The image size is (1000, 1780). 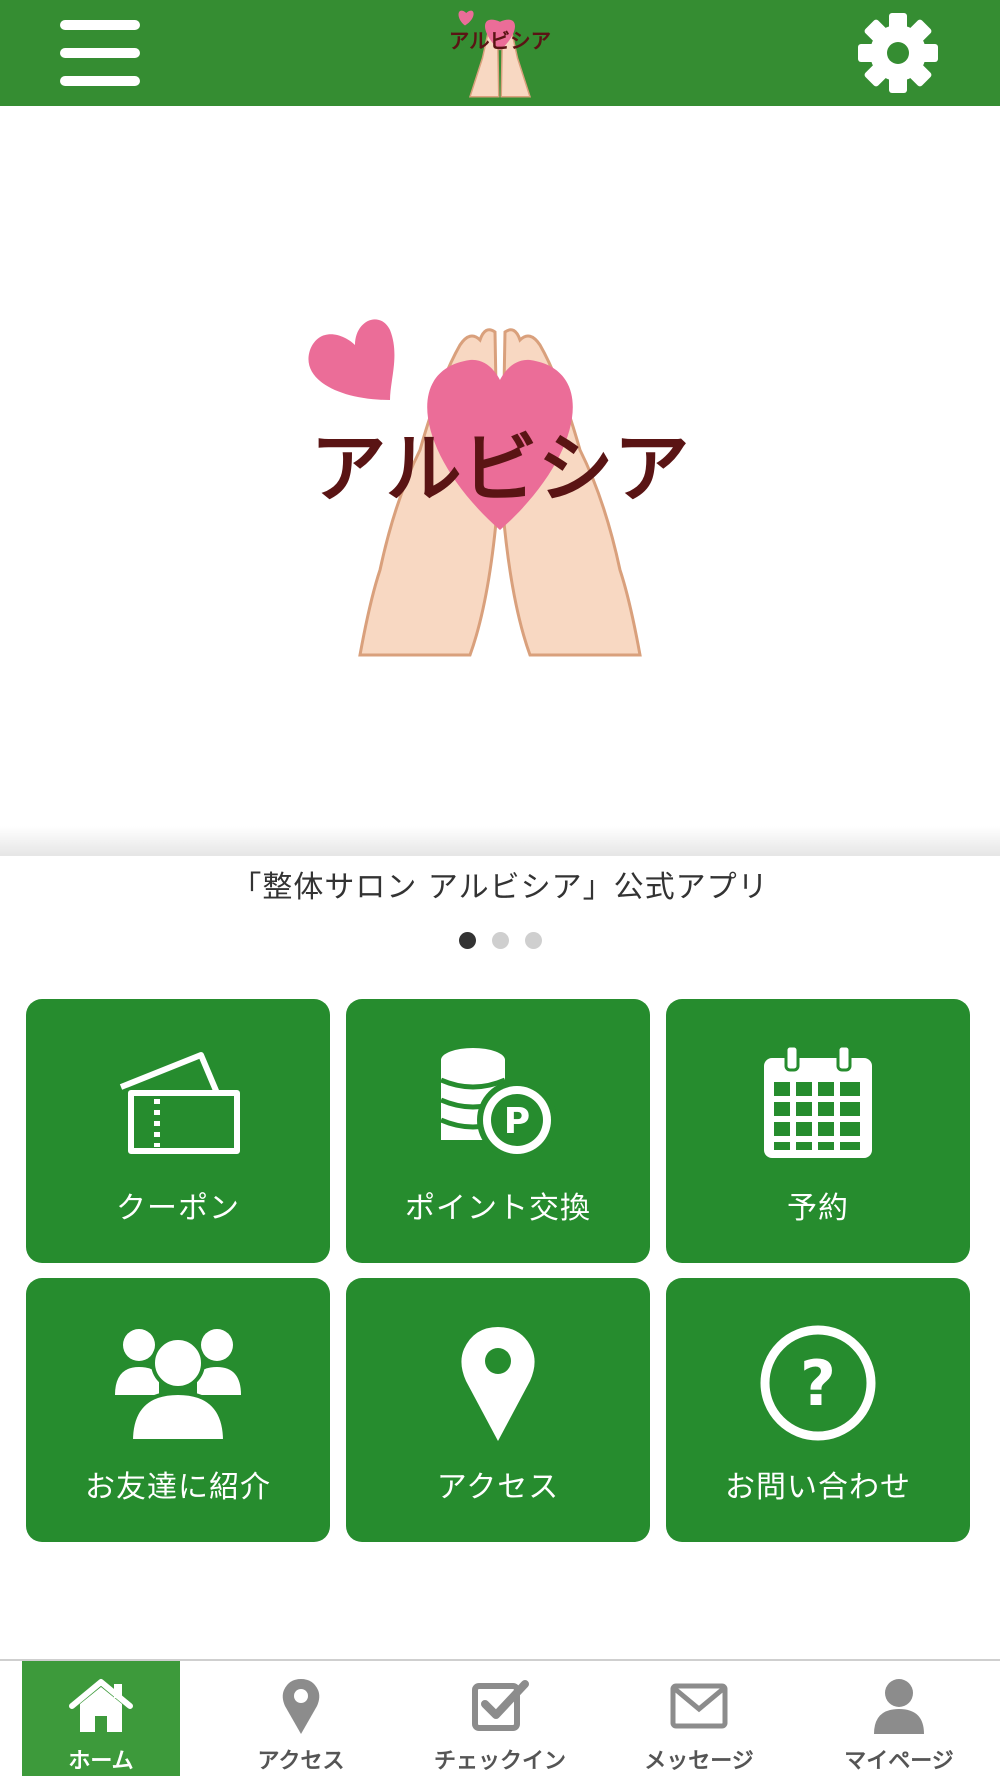 What do you see at coordinates (899, 1761) in the screenshot?
I see `nav-item-mypage-label: マイページ` at bounding box center [899, 1761].